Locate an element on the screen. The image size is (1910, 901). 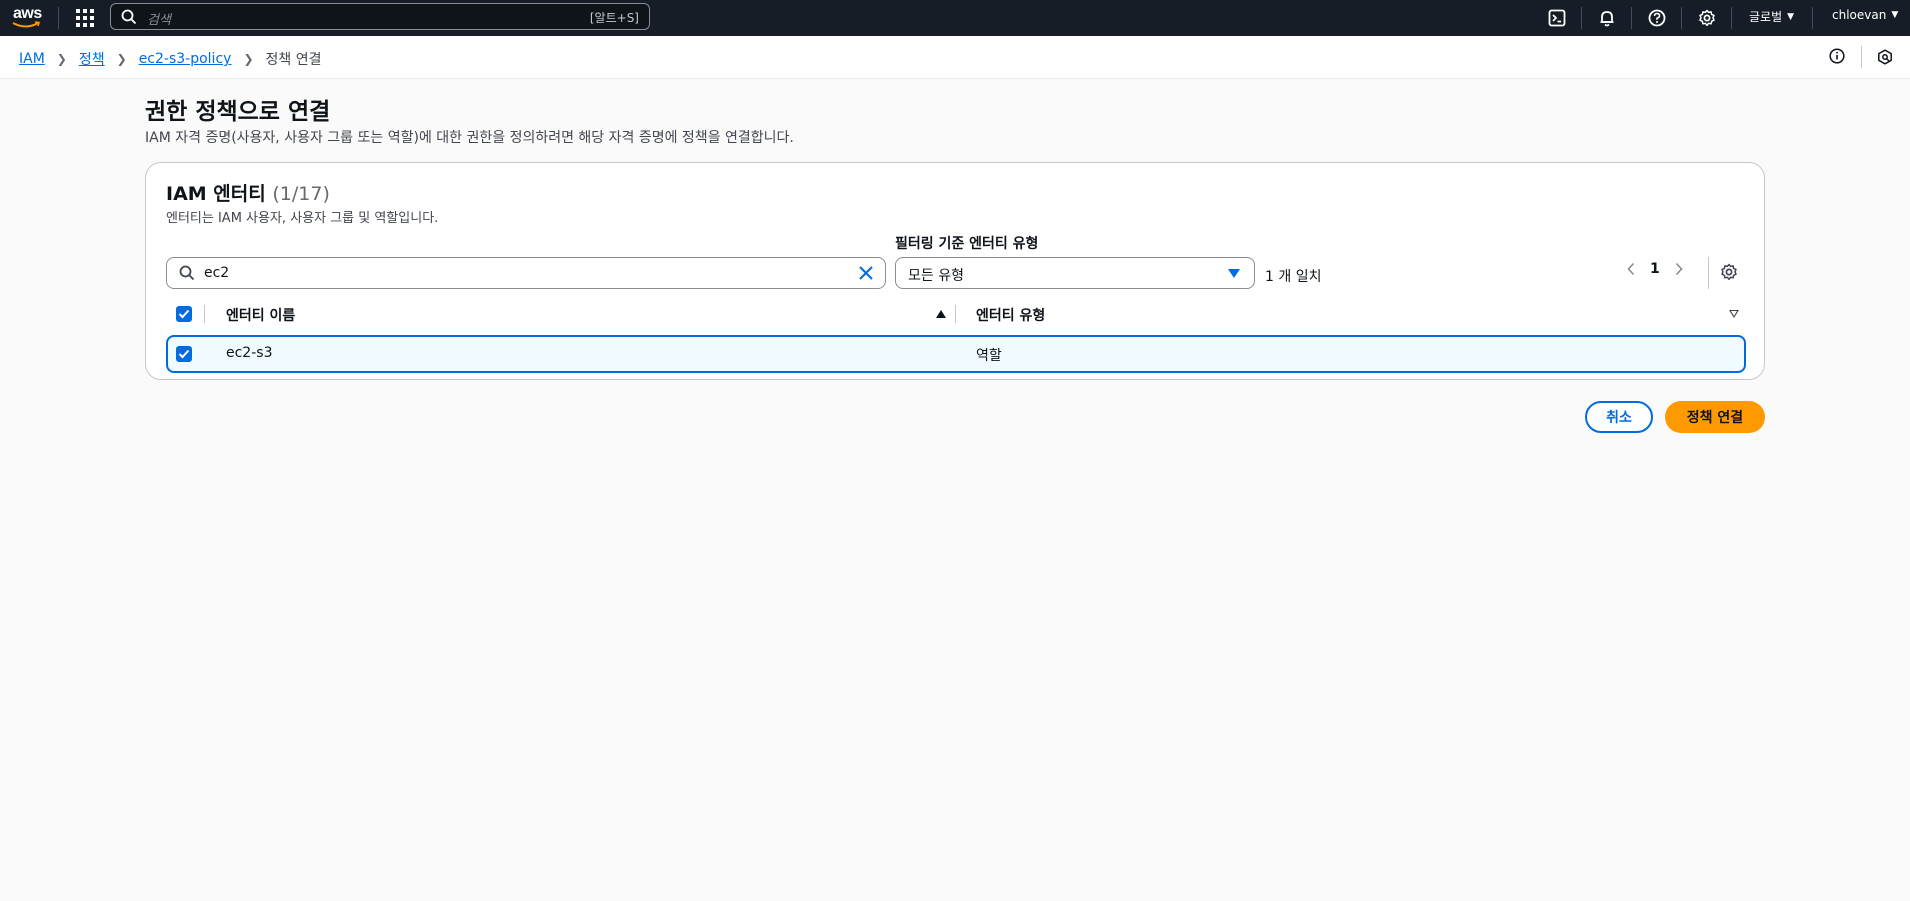
pagination: 1 is located at coordinates (1655, 269).